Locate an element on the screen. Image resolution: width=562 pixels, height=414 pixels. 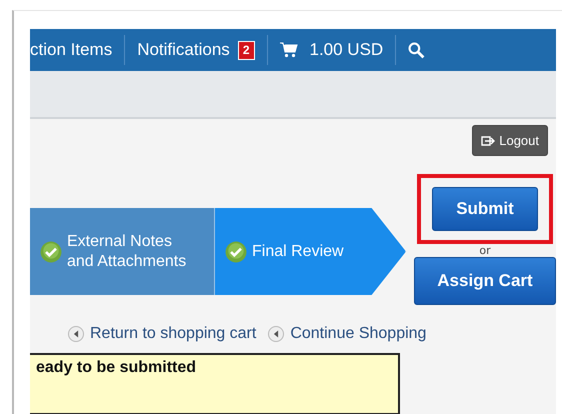
cart-total: 1.00 USD is located at coordinates (347, 50).